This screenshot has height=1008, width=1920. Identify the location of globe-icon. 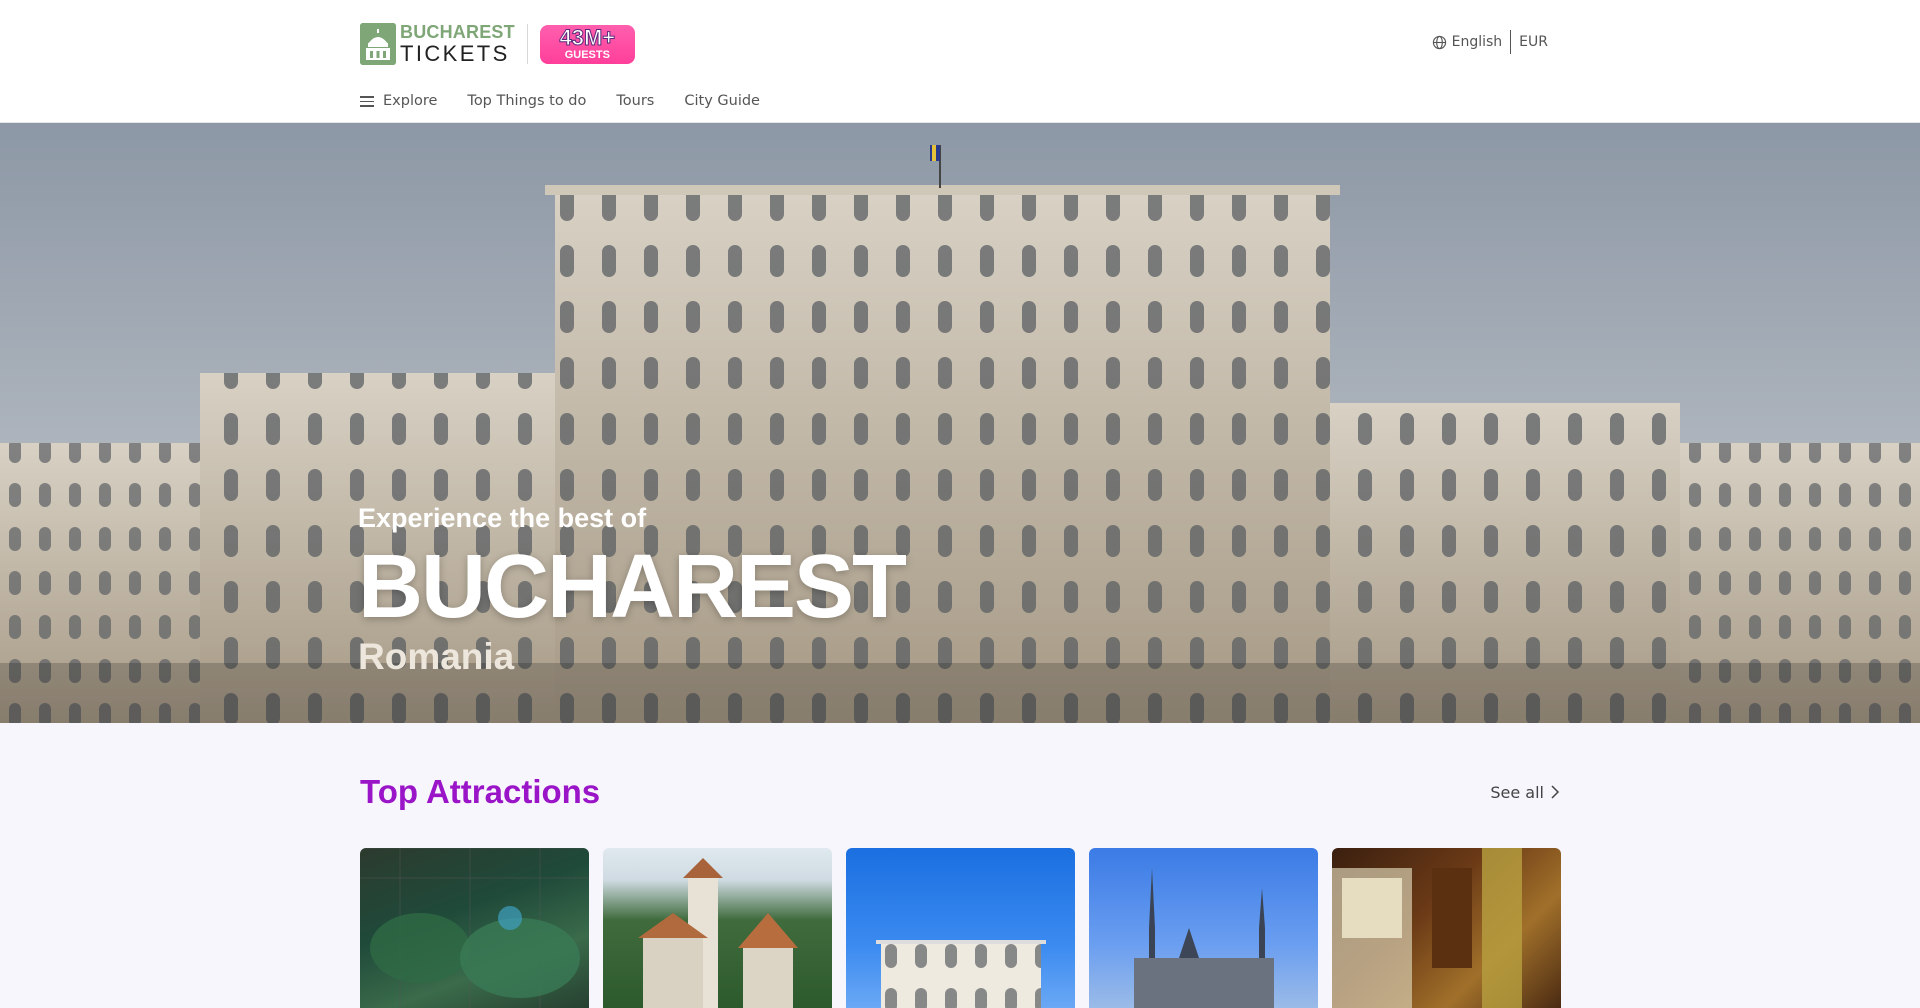
(1439, 42).